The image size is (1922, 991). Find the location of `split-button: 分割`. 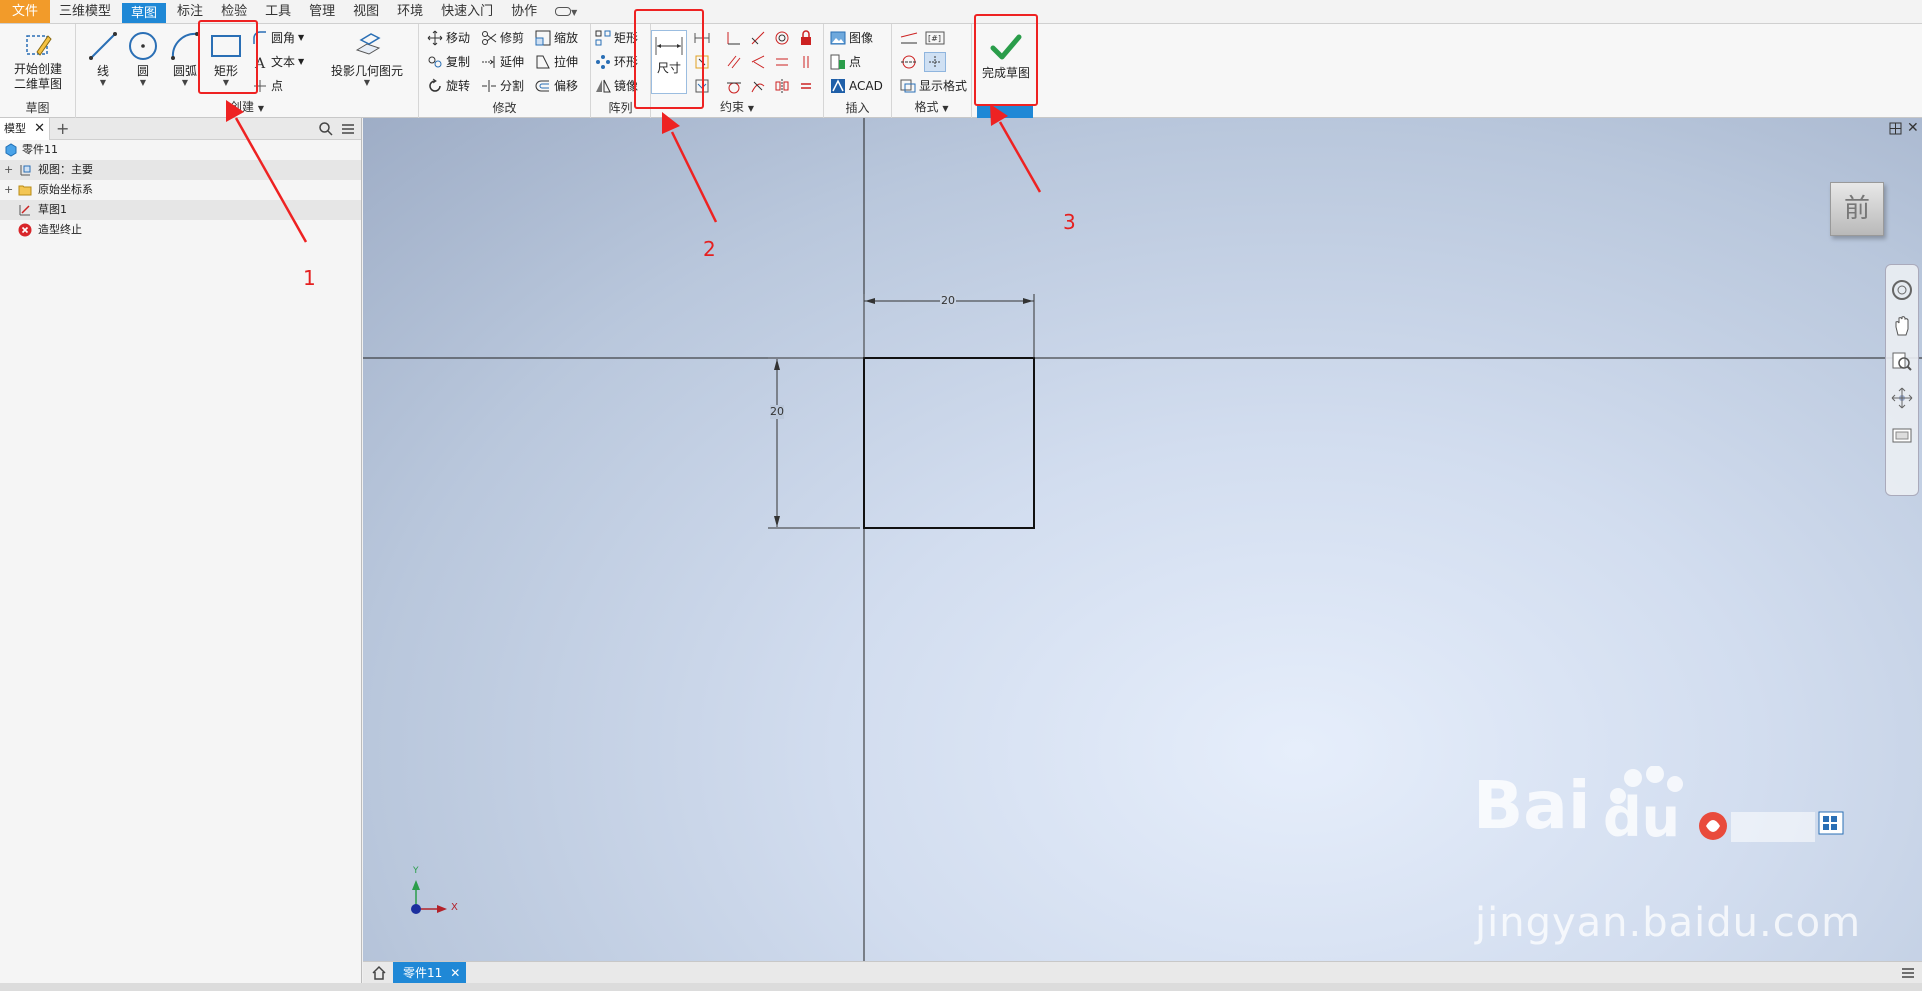

split-button: 分割 is located at coordinates (502, 86).